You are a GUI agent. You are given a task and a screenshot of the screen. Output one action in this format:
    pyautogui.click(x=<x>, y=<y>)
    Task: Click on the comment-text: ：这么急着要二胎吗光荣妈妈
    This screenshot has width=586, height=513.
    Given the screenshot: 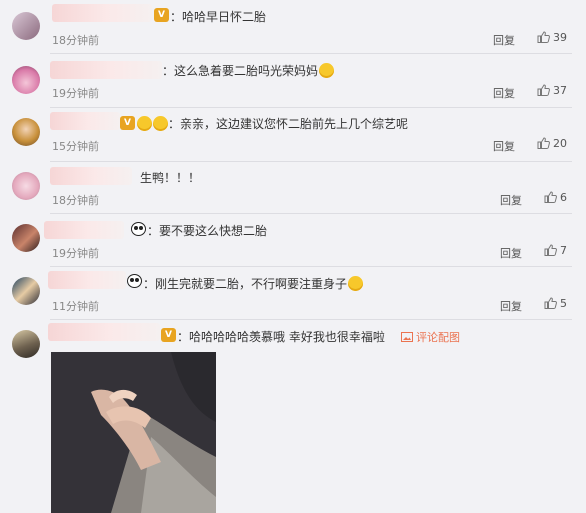 What is the action you would take?
    pyautogui.click(x=248, y=70)
    